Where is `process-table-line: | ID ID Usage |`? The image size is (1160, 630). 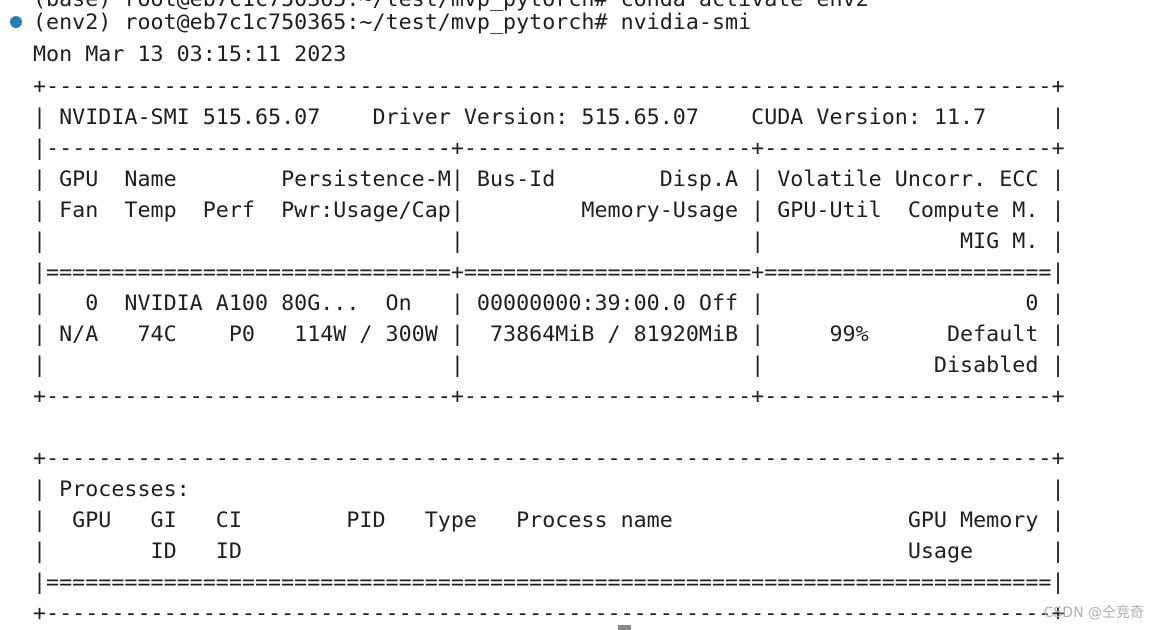
process-table-line: | ID ID Usage | is located at coordinates (549, 551).